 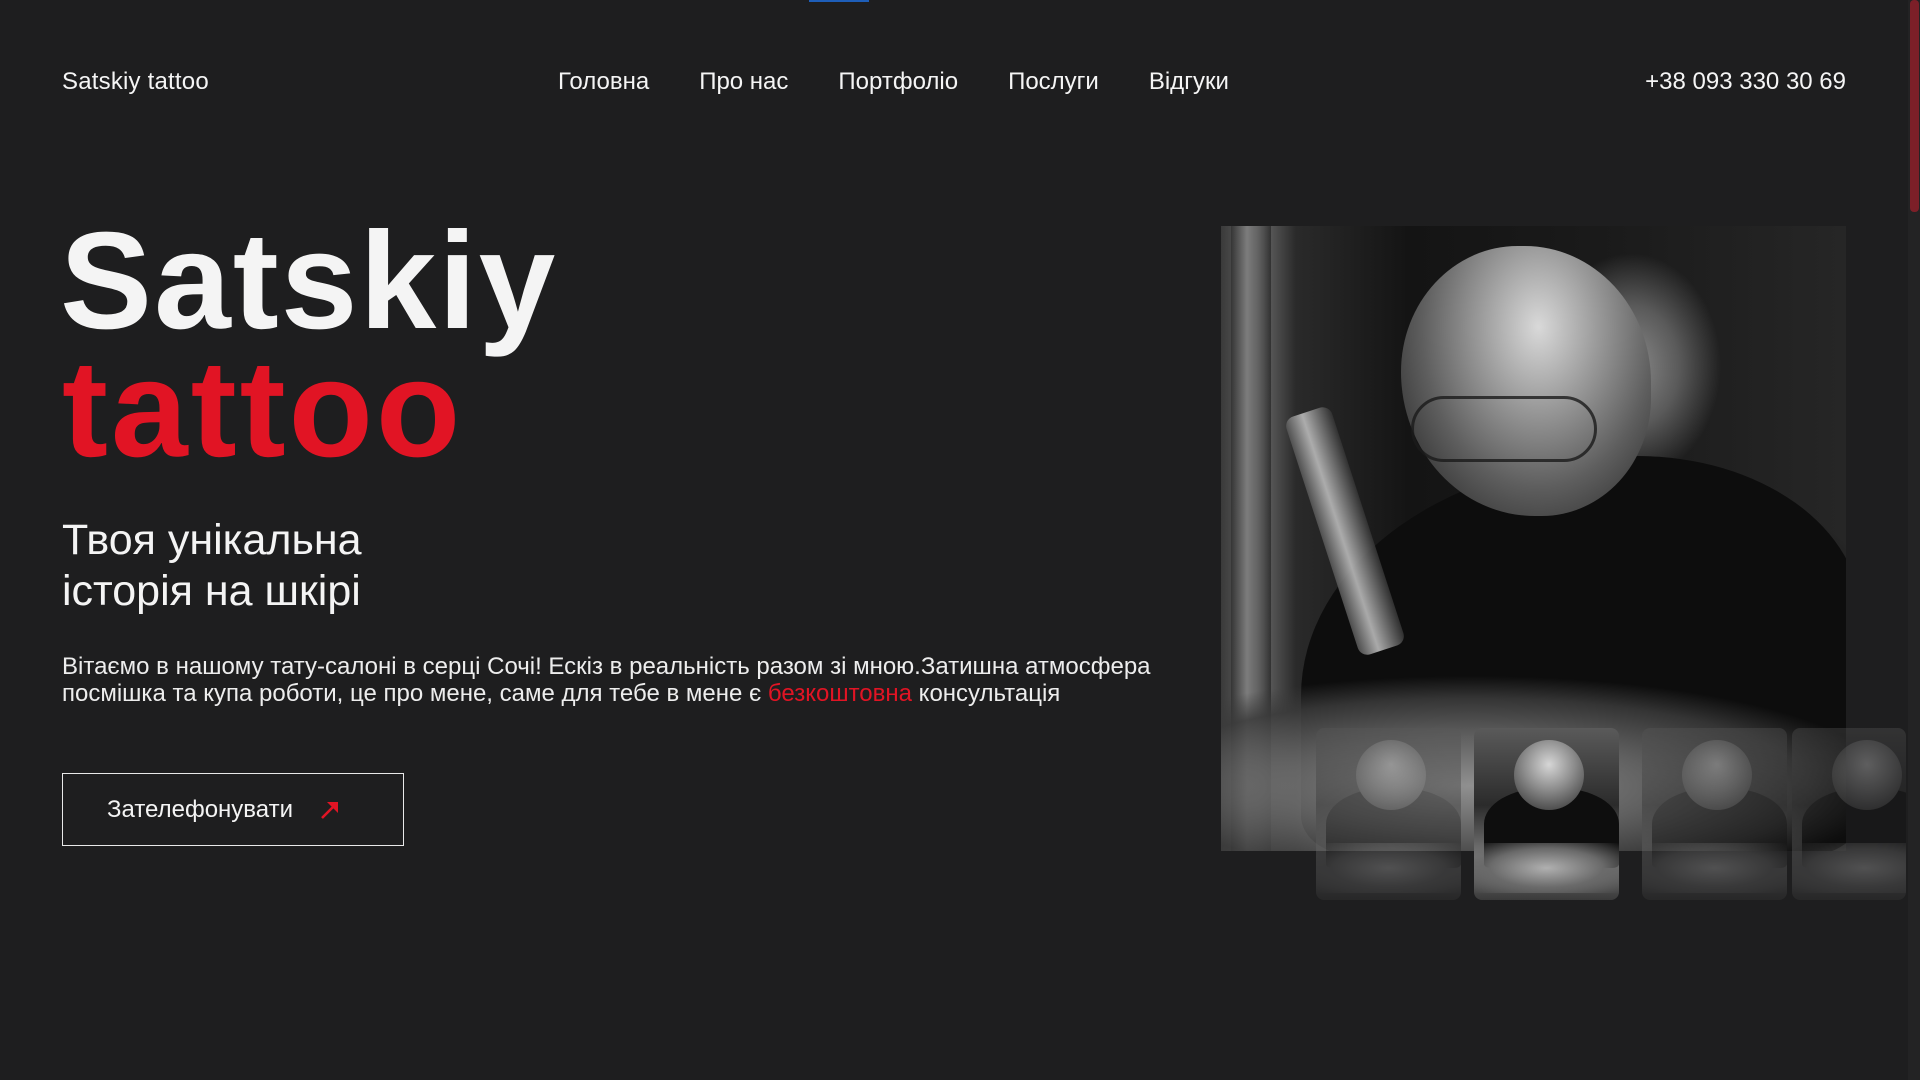 What do you see at coordinates (1189, 82) in the screenshot?
I see `nav-item-reviews: Відгуки` at bounding box center [1189, 82].